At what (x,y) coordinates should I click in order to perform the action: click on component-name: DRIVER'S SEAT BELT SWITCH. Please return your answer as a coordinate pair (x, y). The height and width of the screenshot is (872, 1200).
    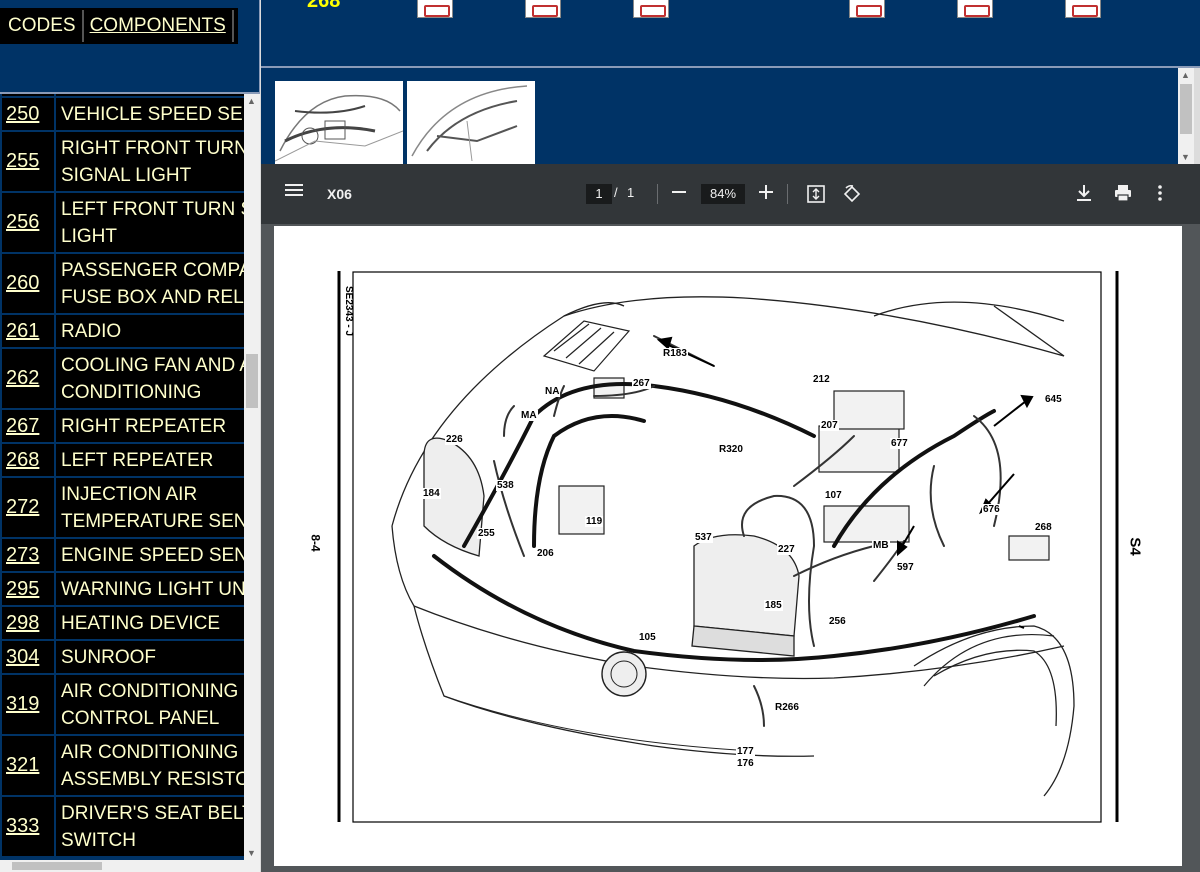
    Looking at the image, I should click on (150, 826).